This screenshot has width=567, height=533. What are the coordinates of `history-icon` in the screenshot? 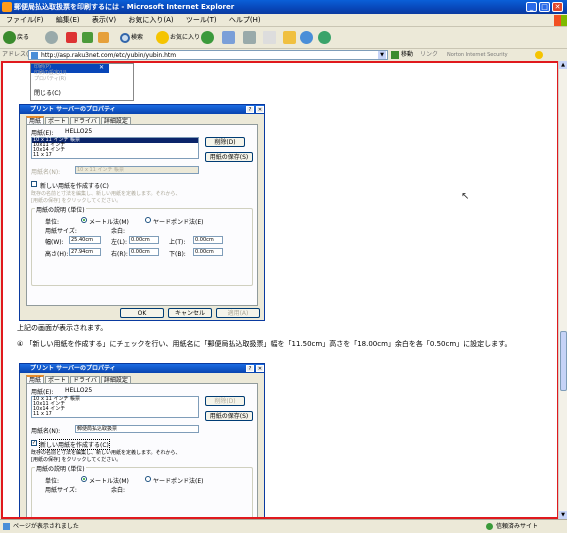 It's located at (207, 37).